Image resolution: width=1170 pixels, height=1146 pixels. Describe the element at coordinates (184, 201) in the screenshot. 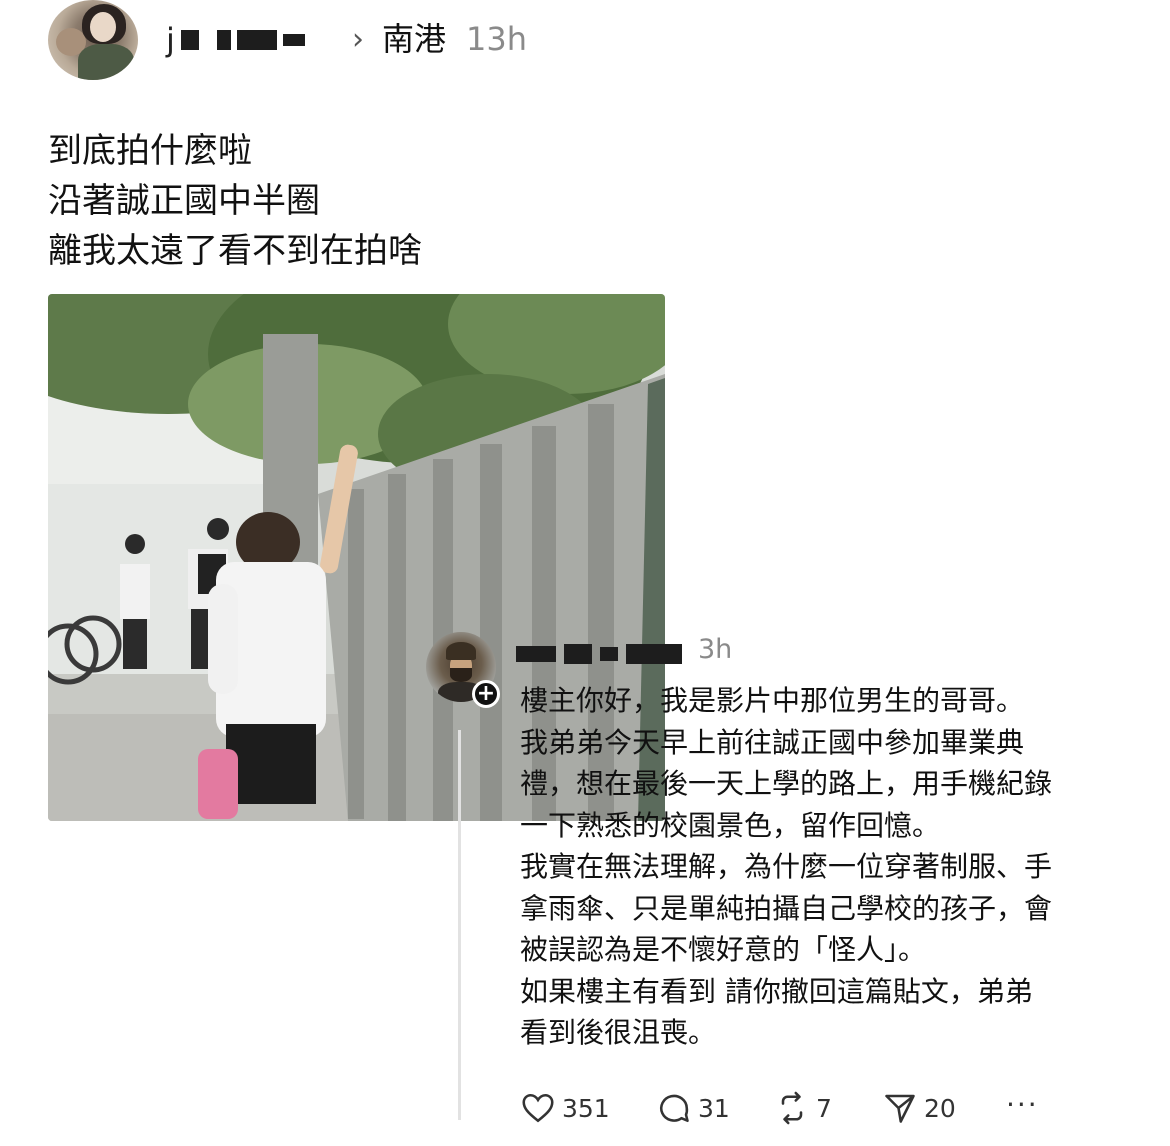

I see `post-line: 沿著誠正國中半圈` at that location.